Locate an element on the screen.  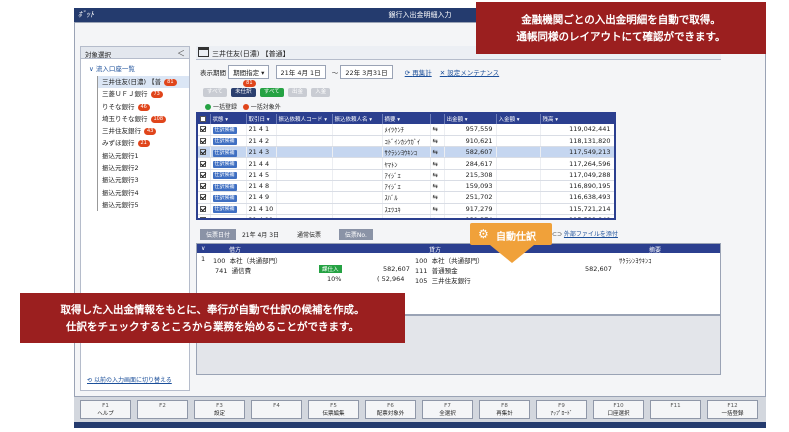
table-row: 仕訳候補 21 4 1 ﾒｲﾂｹﾝﾁ ⇆ 957,559 119,042,441 is located at coordinates (406, 130).